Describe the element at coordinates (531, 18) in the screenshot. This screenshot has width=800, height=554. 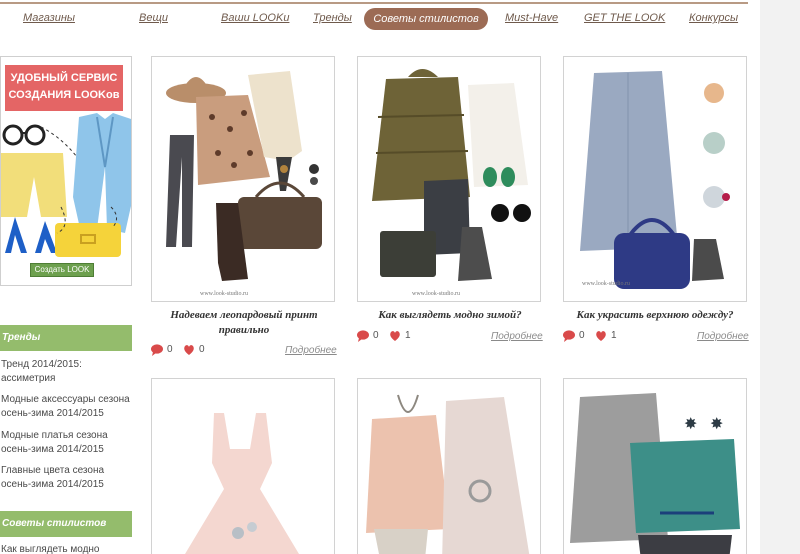
I see `nav-item-must-have: Must-Have` at that location.